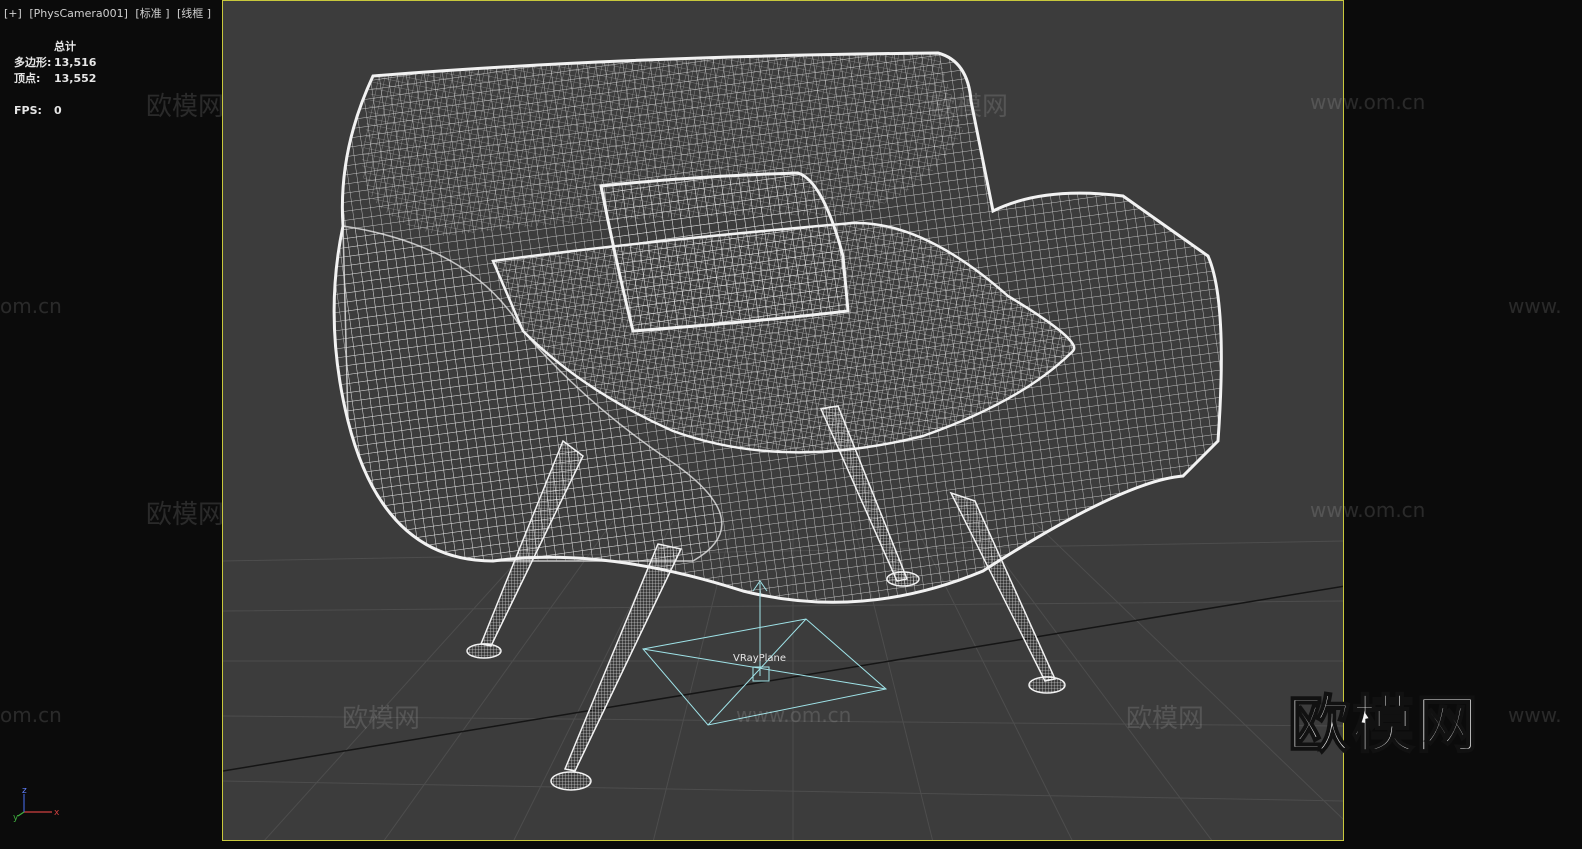 The image size is (1582, 849). Describe the element at coordinates (33, 62) in the screenshot. I see `polygons-label: 多边形:` at that location.